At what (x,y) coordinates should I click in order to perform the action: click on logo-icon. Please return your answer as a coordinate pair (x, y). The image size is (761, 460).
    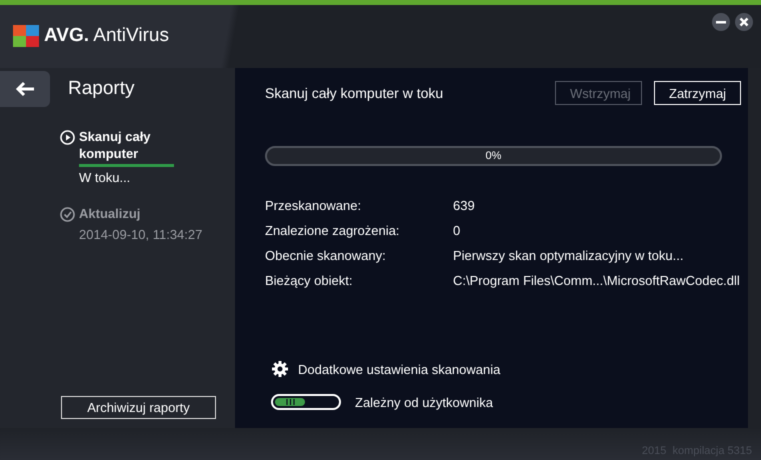
    Looking at the image, I should click on (26, 36).